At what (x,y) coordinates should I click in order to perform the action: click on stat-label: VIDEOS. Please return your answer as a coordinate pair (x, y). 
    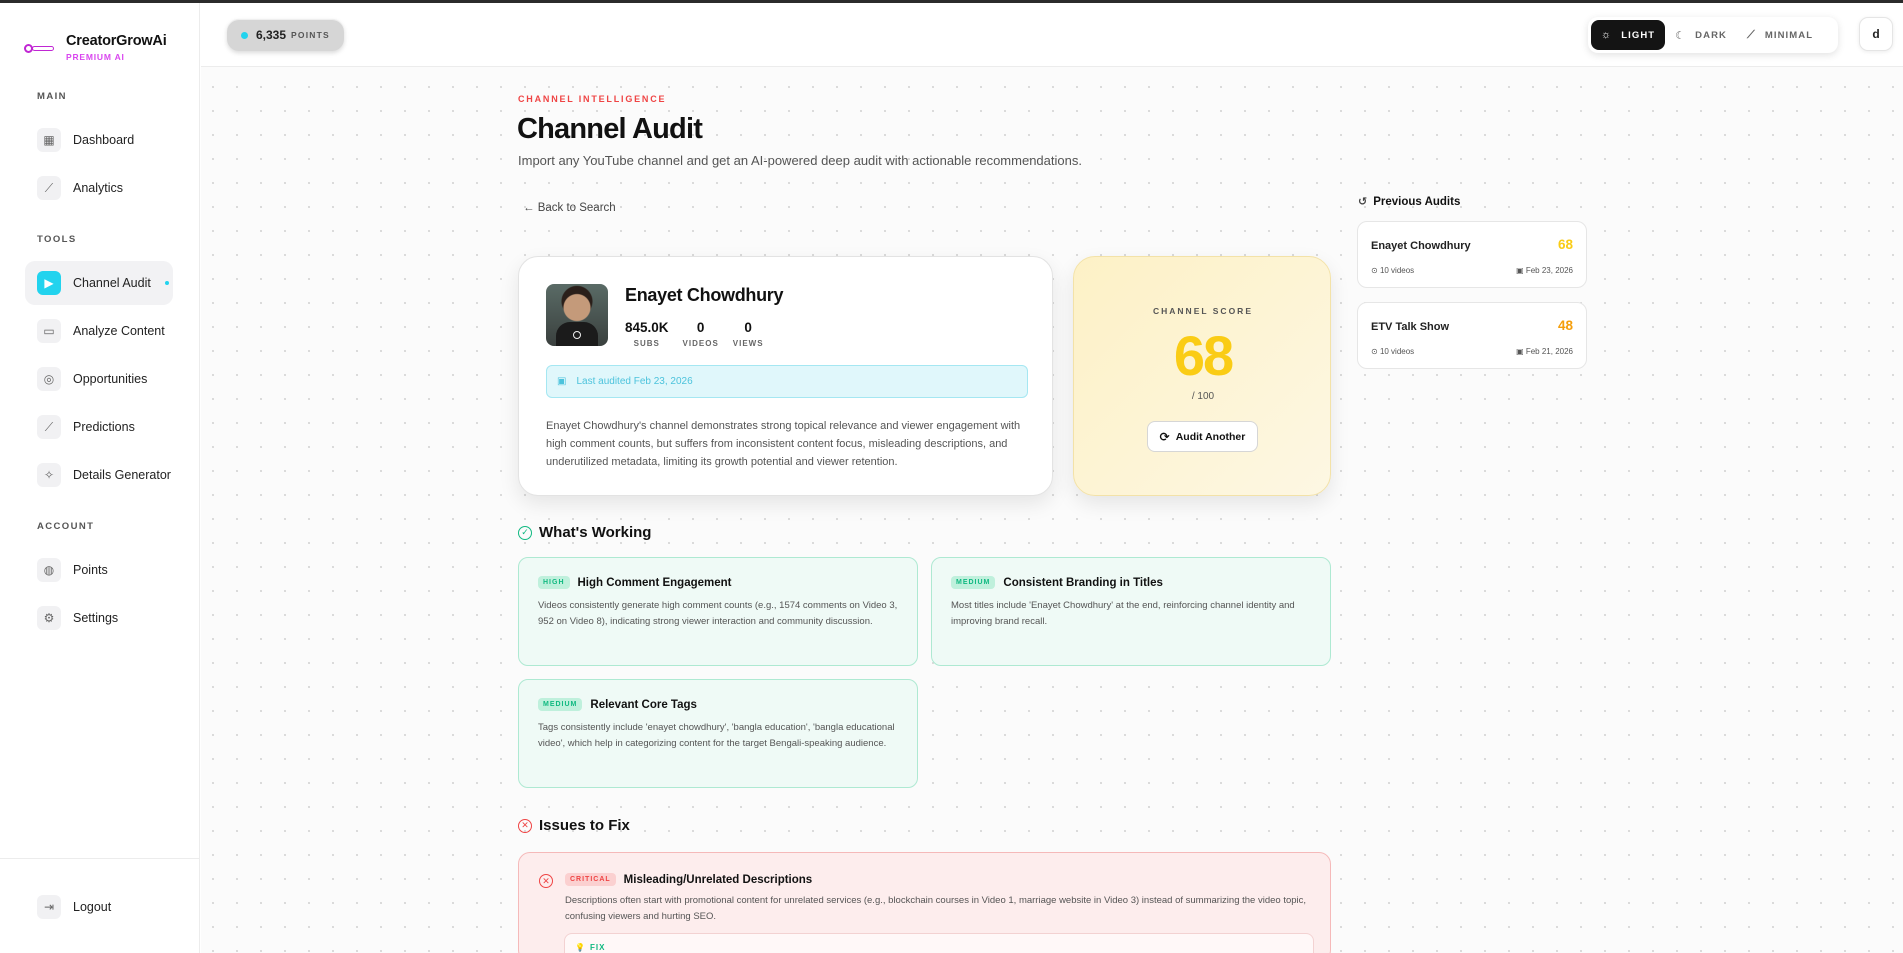
    Looking at the image, I should click on (700, 343).